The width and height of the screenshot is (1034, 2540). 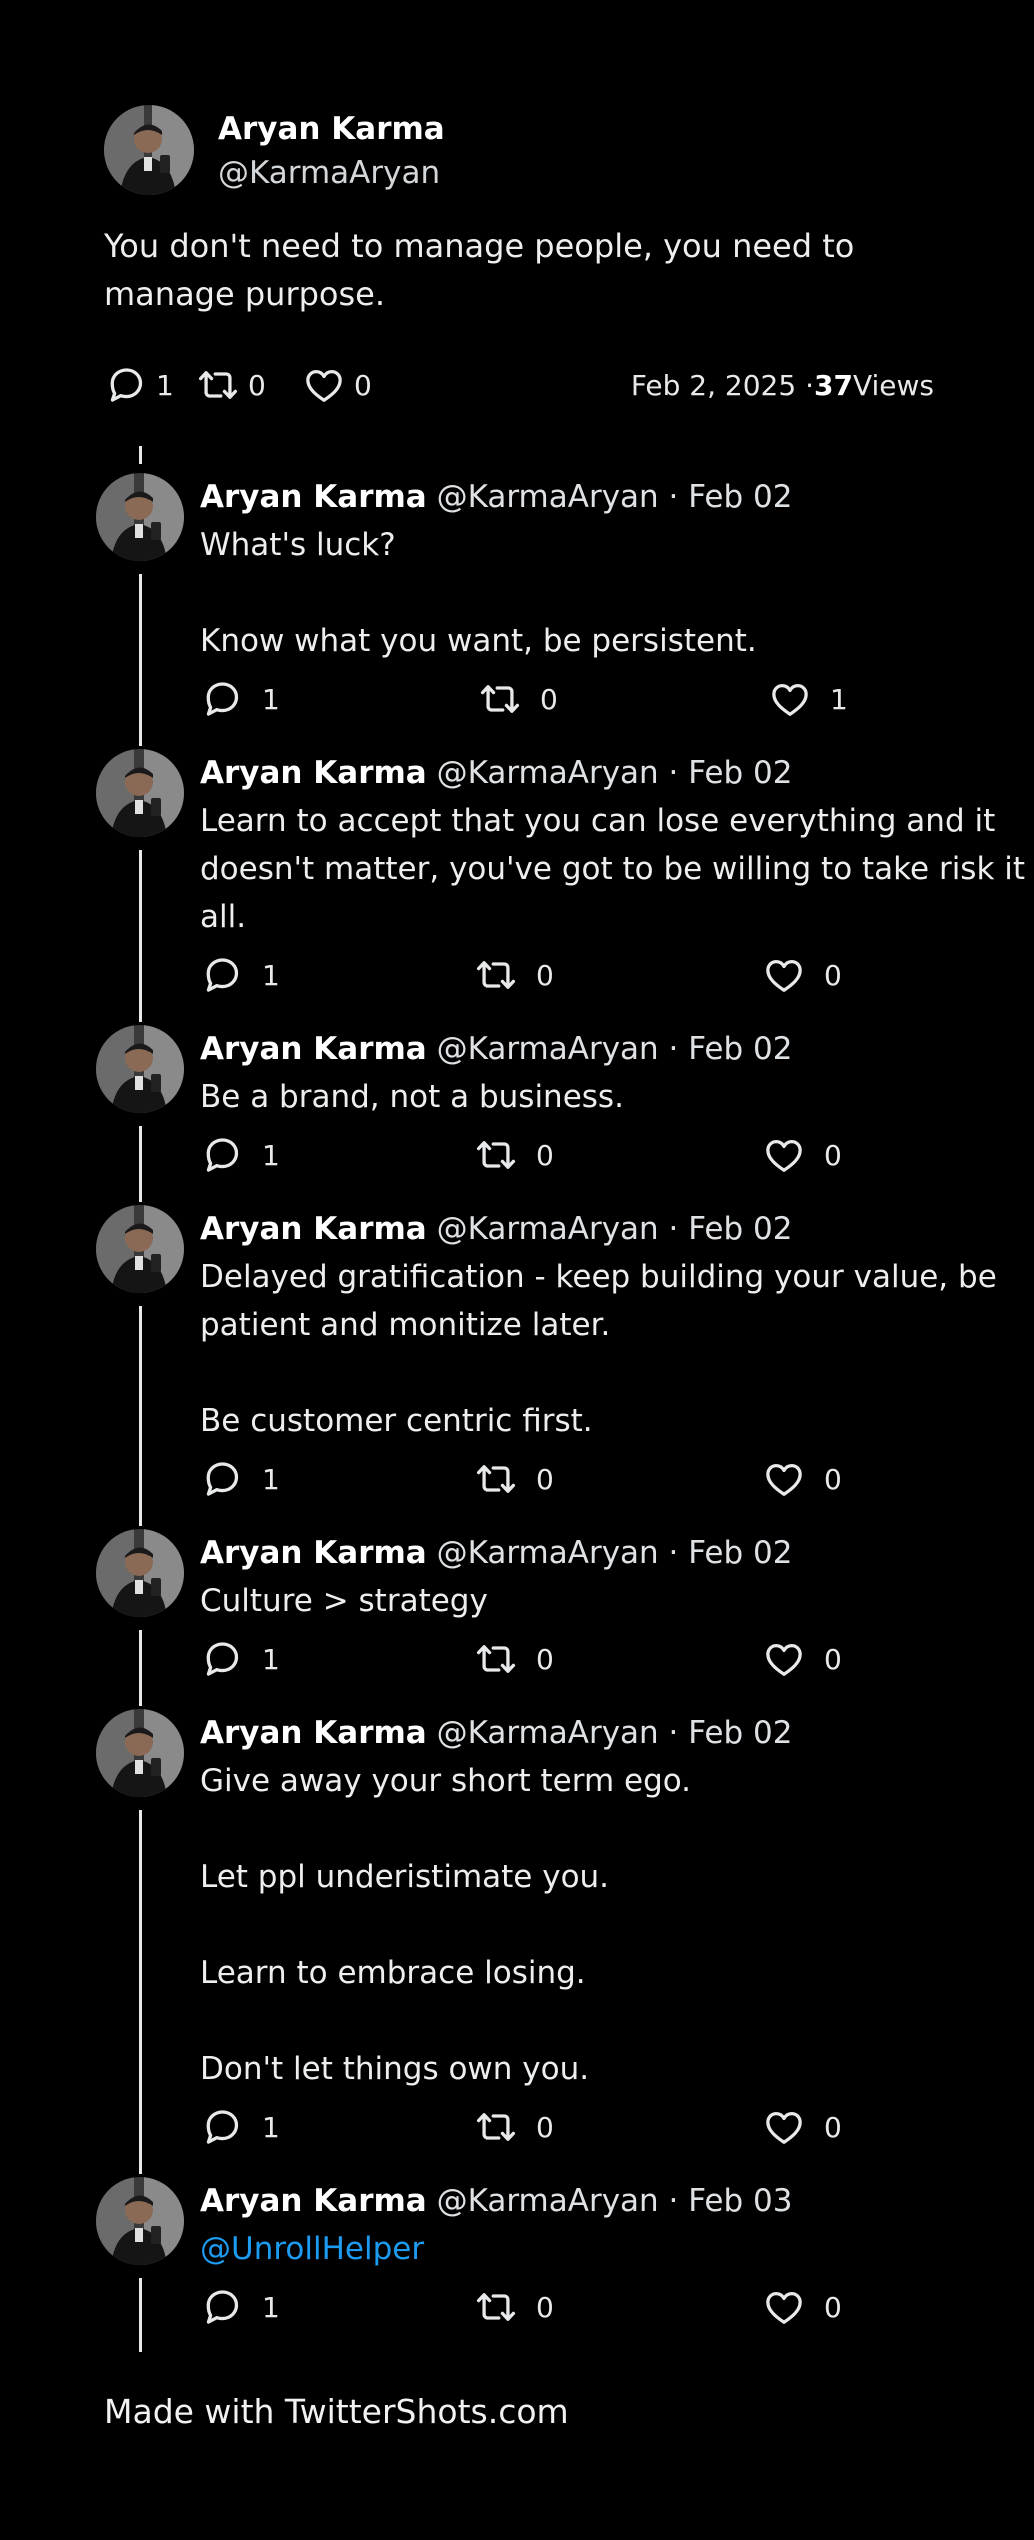 I want to click on text-line: What's luck?, so click(x=298, y=545).